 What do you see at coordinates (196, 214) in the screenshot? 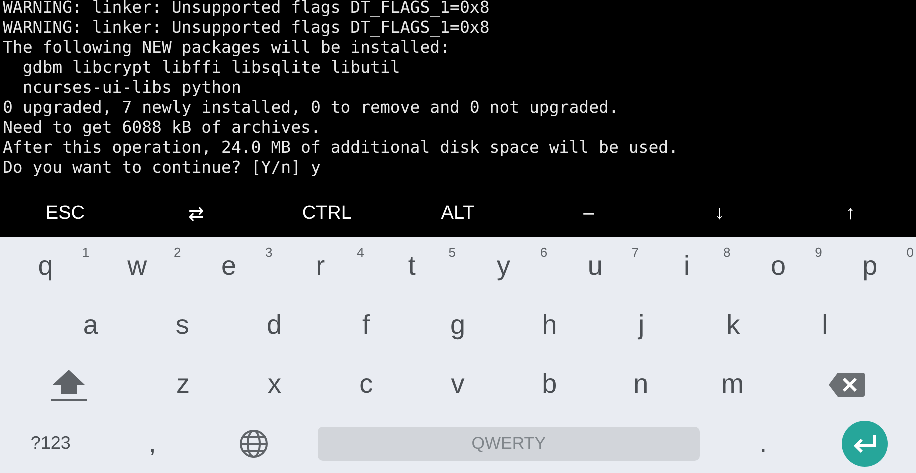
I see `extra-key: ⇄` at bounding box center [196, 214].